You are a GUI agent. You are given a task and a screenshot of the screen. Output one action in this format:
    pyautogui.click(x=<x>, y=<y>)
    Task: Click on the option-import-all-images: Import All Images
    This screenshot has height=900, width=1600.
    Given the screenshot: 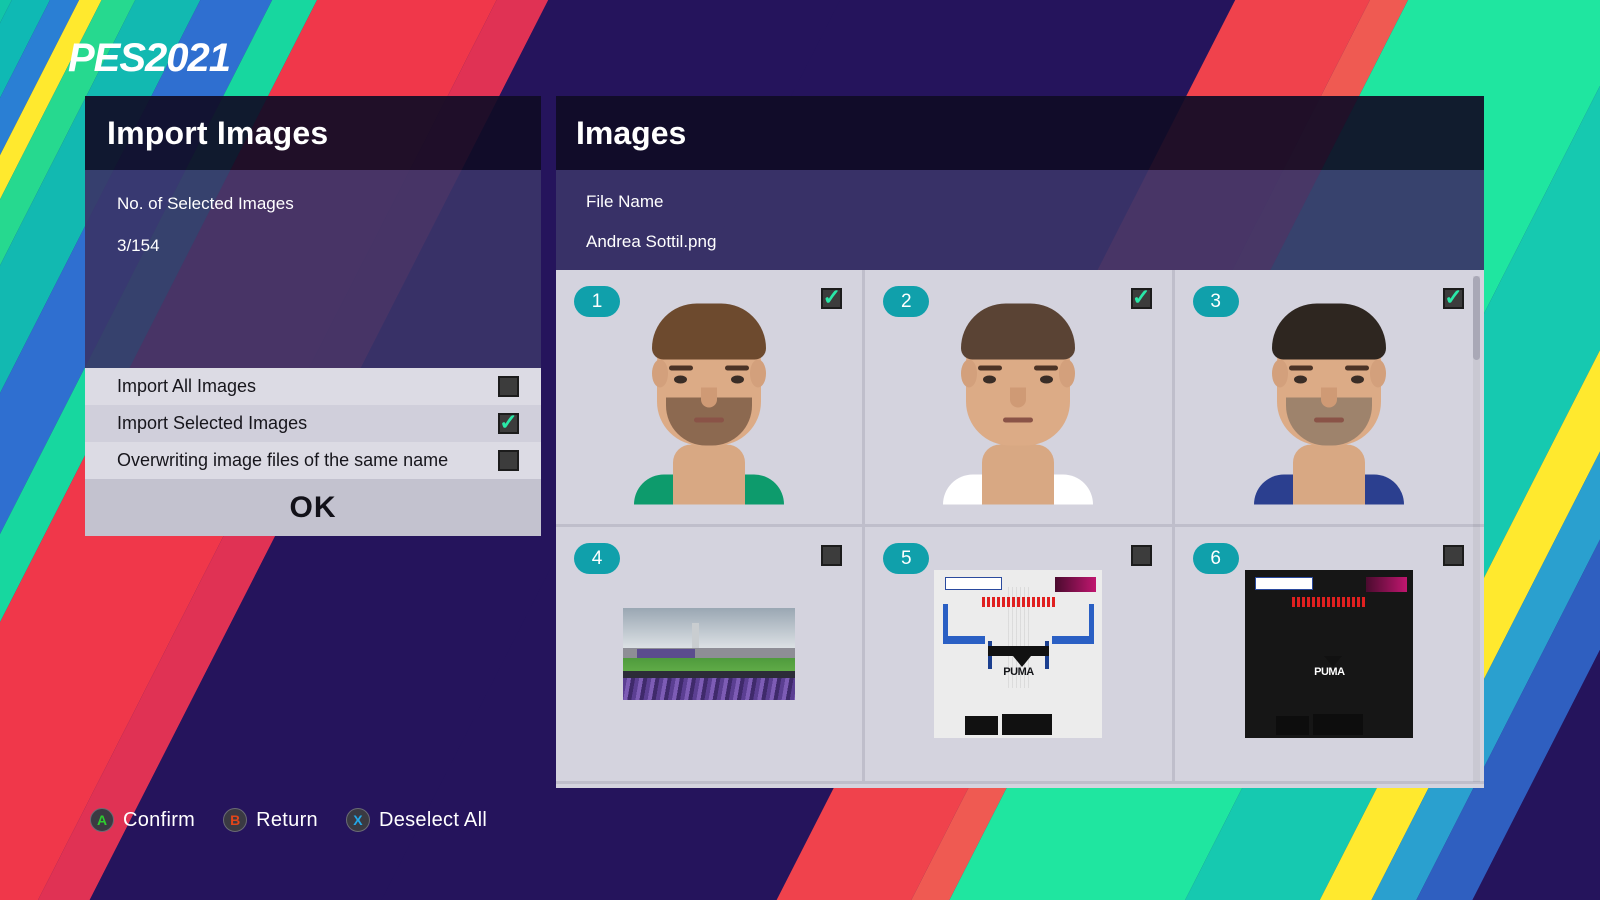 What is the action you would take?
    pyautogui.click(x=313, y=386)
    